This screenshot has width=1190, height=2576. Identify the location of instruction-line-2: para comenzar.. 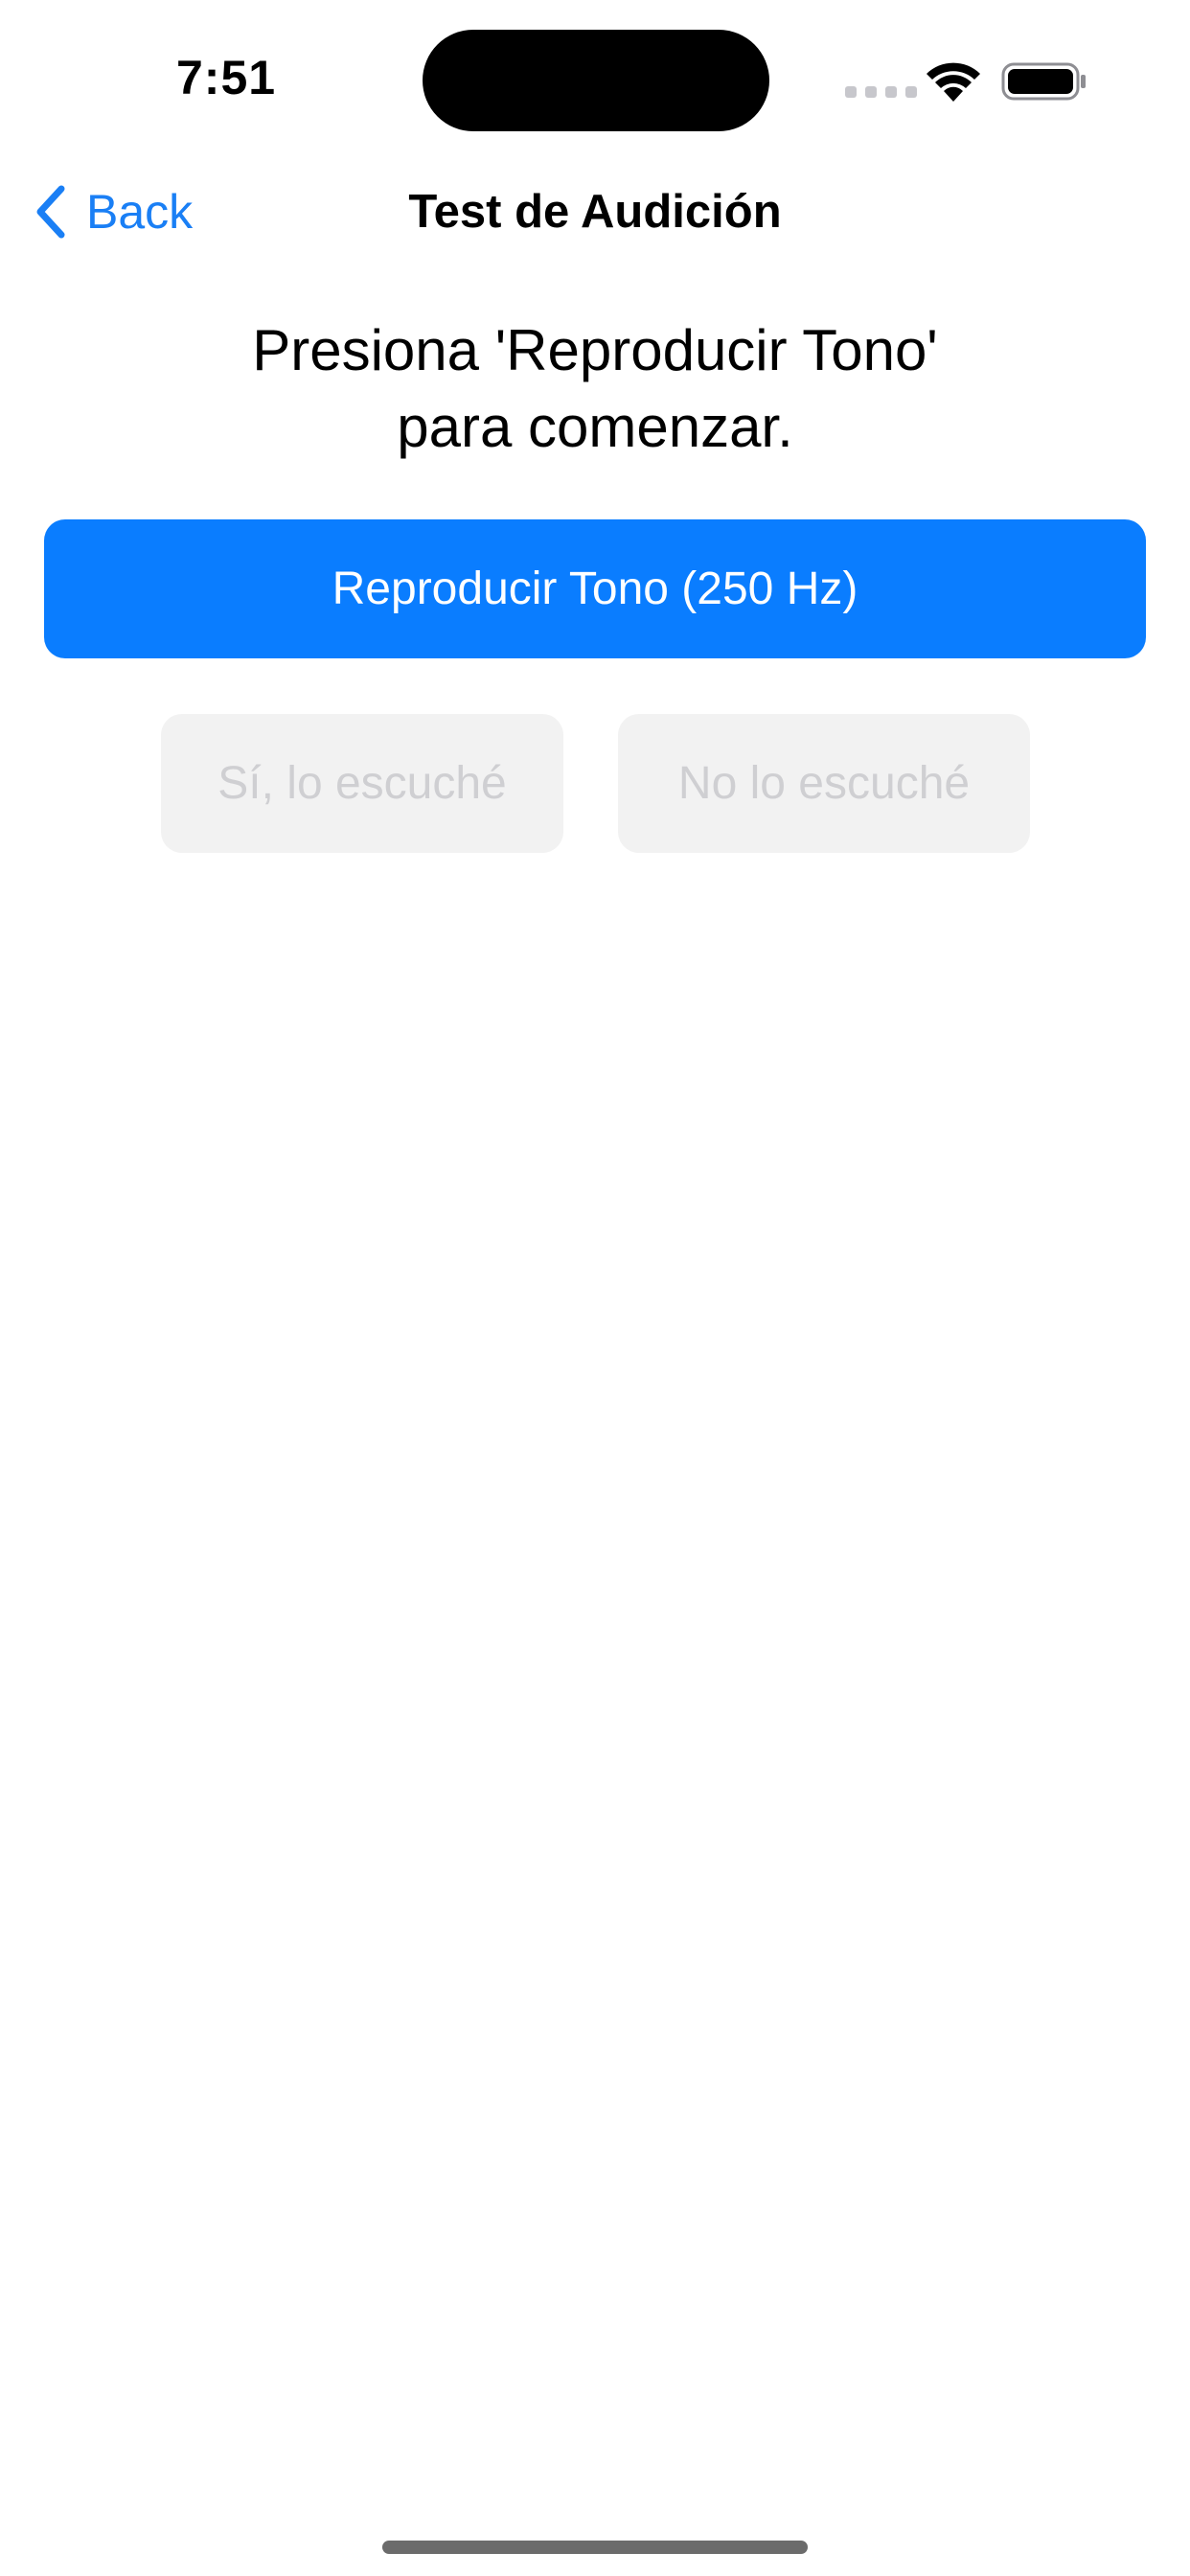
(595, 427).